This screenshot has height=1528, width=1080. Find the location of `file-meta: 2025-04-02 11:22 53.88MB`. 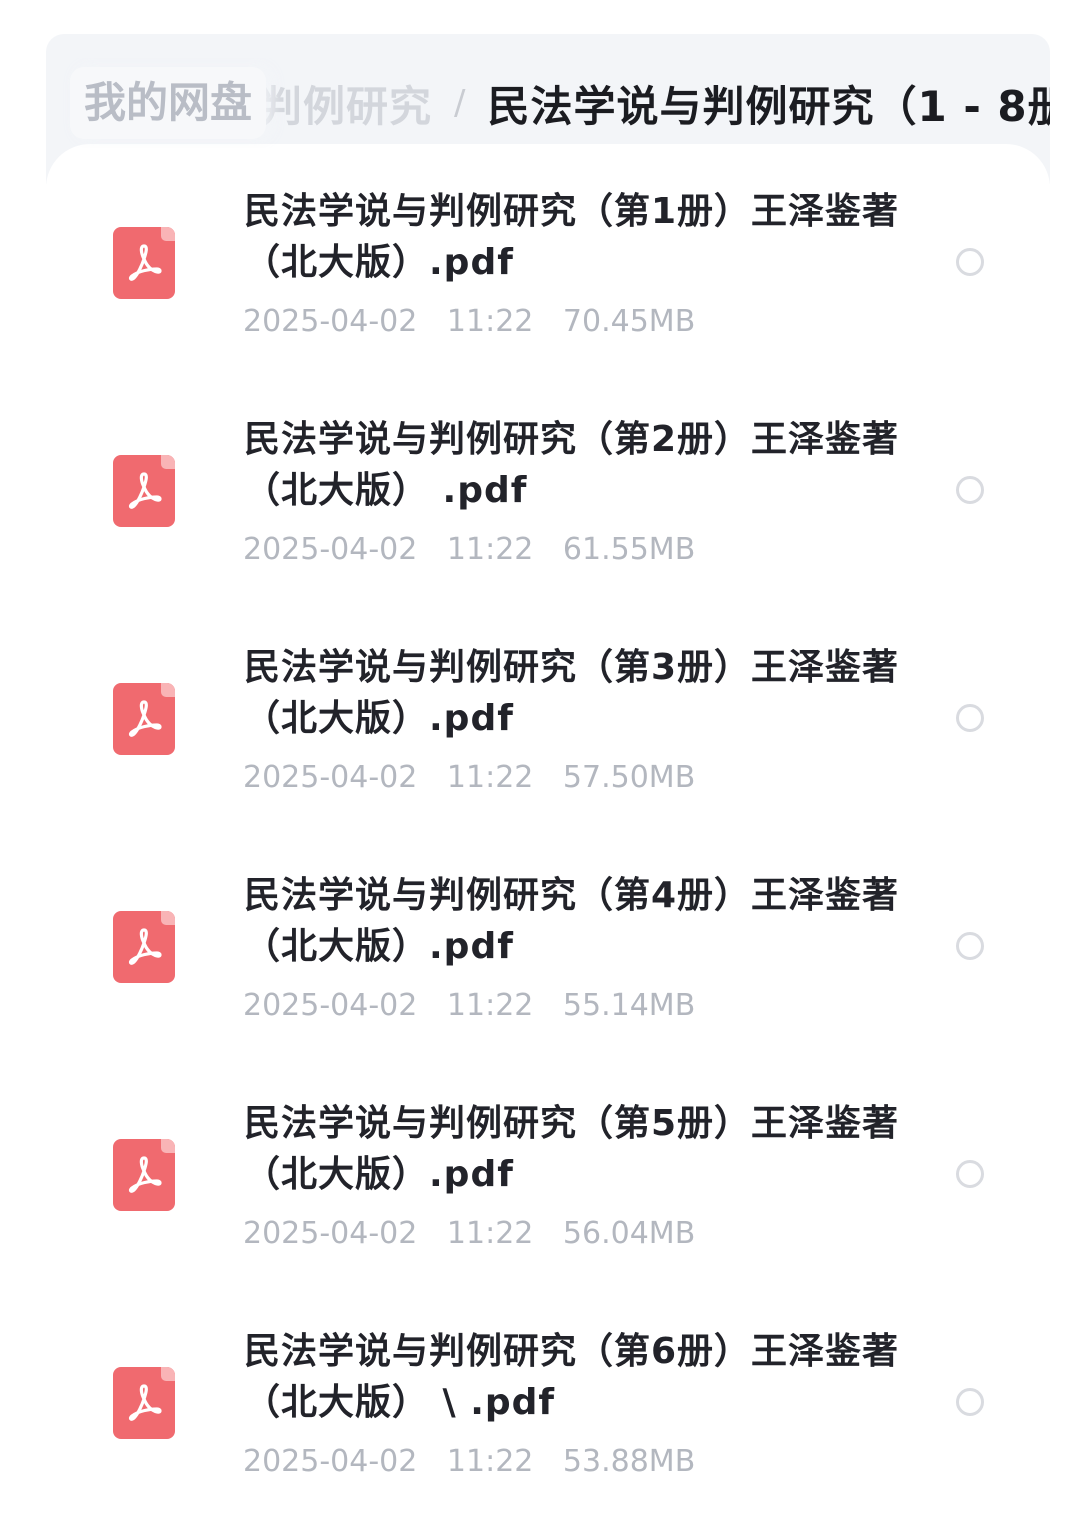

file-meta: 2025-04-02 11:22 53.88MB is located at coordinates (469, 1461).